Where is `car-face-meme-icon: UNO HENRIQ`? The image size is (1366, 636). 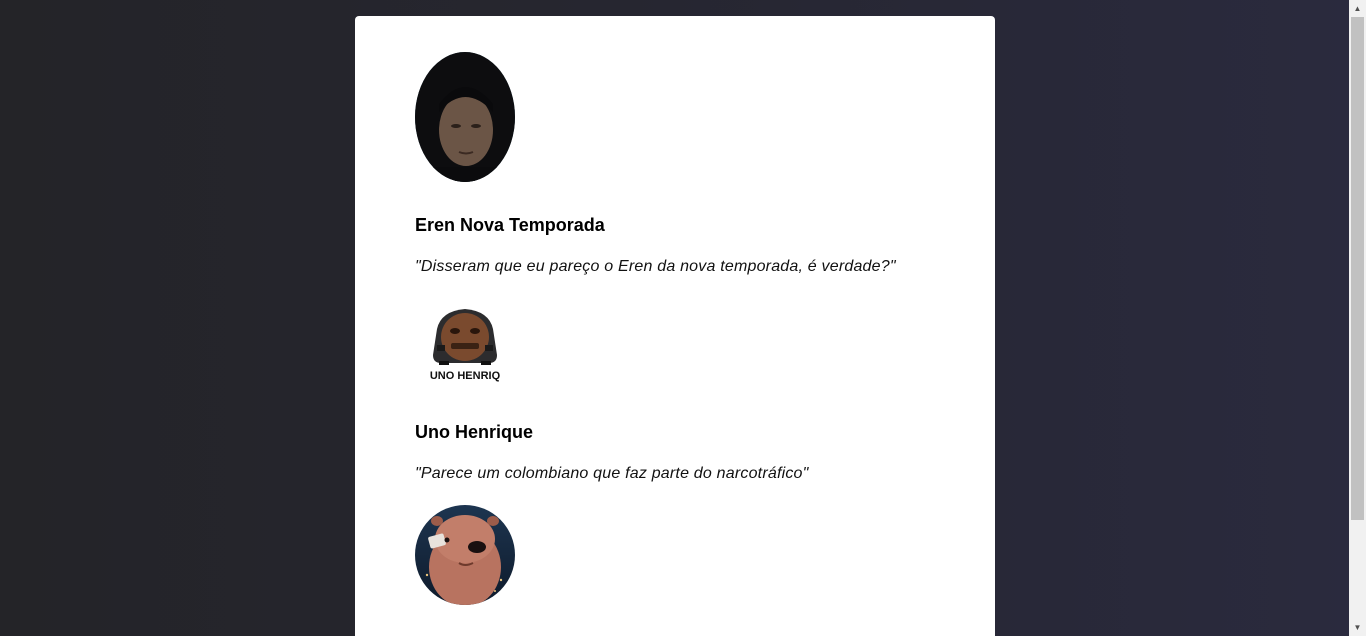 car-face-meme-icon: UNO HENRIQ is located at coordinates (465, 349).